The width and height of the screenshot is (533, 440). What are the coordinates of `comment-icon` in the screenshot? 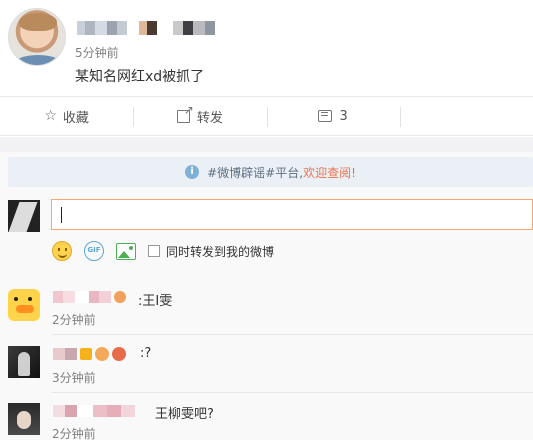 It's located at (325, 116).